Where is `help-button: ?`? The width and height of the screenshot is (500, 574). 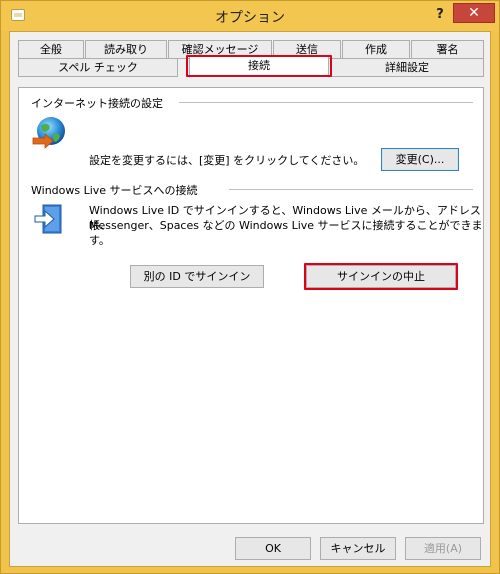
help-button: ? is located at coordinates (440, 15).